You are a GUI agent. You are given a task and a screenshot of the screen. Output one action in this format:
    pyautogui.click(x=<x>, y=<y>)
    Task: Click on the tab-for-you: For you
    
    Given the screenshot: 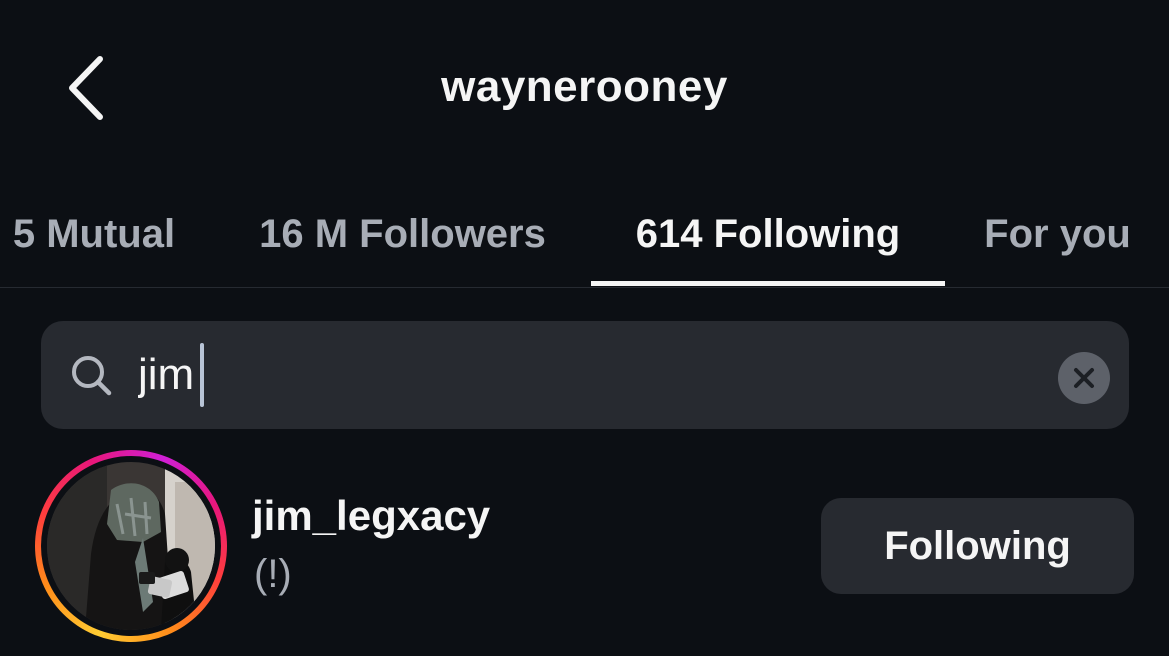 What is the action you would take?
    pyautogui.click(x=1057, y=234)
    